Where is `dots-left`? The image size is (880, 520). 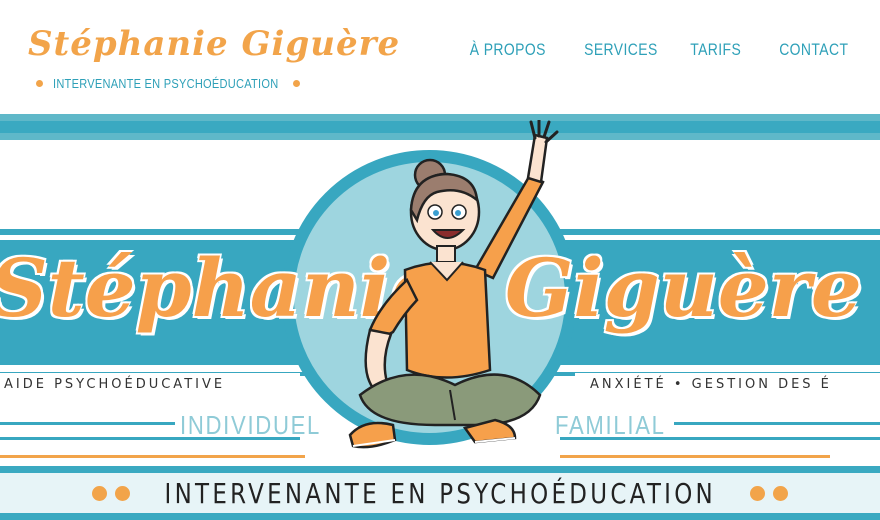 dots-left is located at coordinates (110, 493).